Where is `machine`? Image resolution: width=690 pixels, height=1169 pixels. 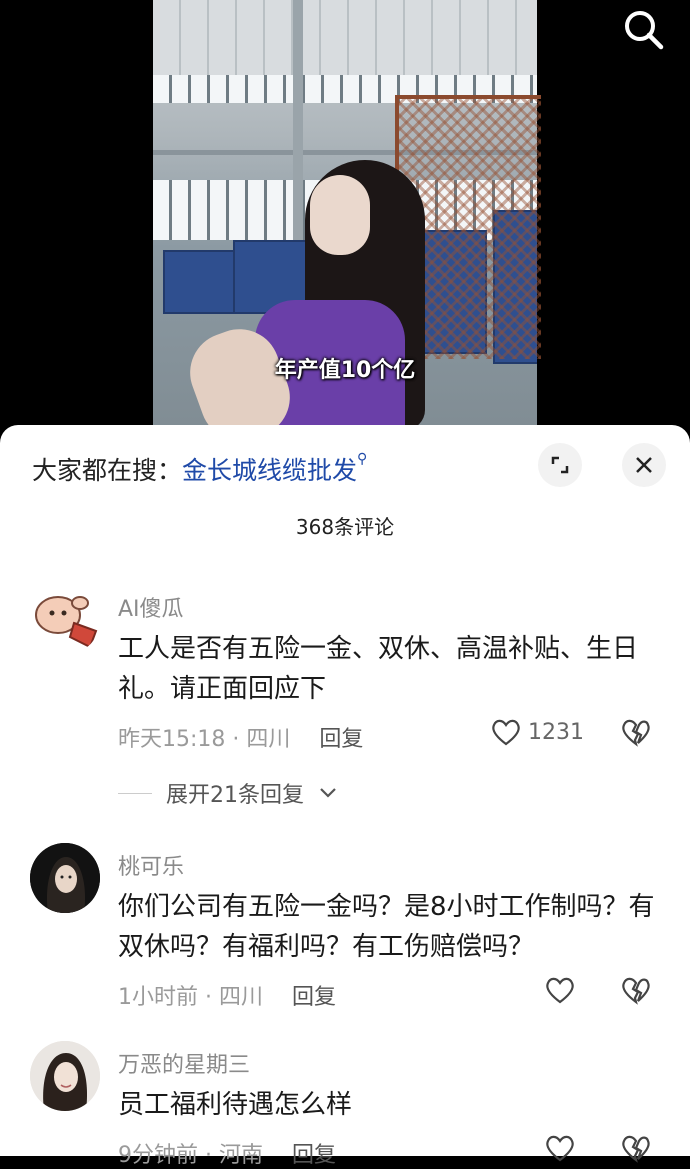 machine is located at coordinates (200, 282).